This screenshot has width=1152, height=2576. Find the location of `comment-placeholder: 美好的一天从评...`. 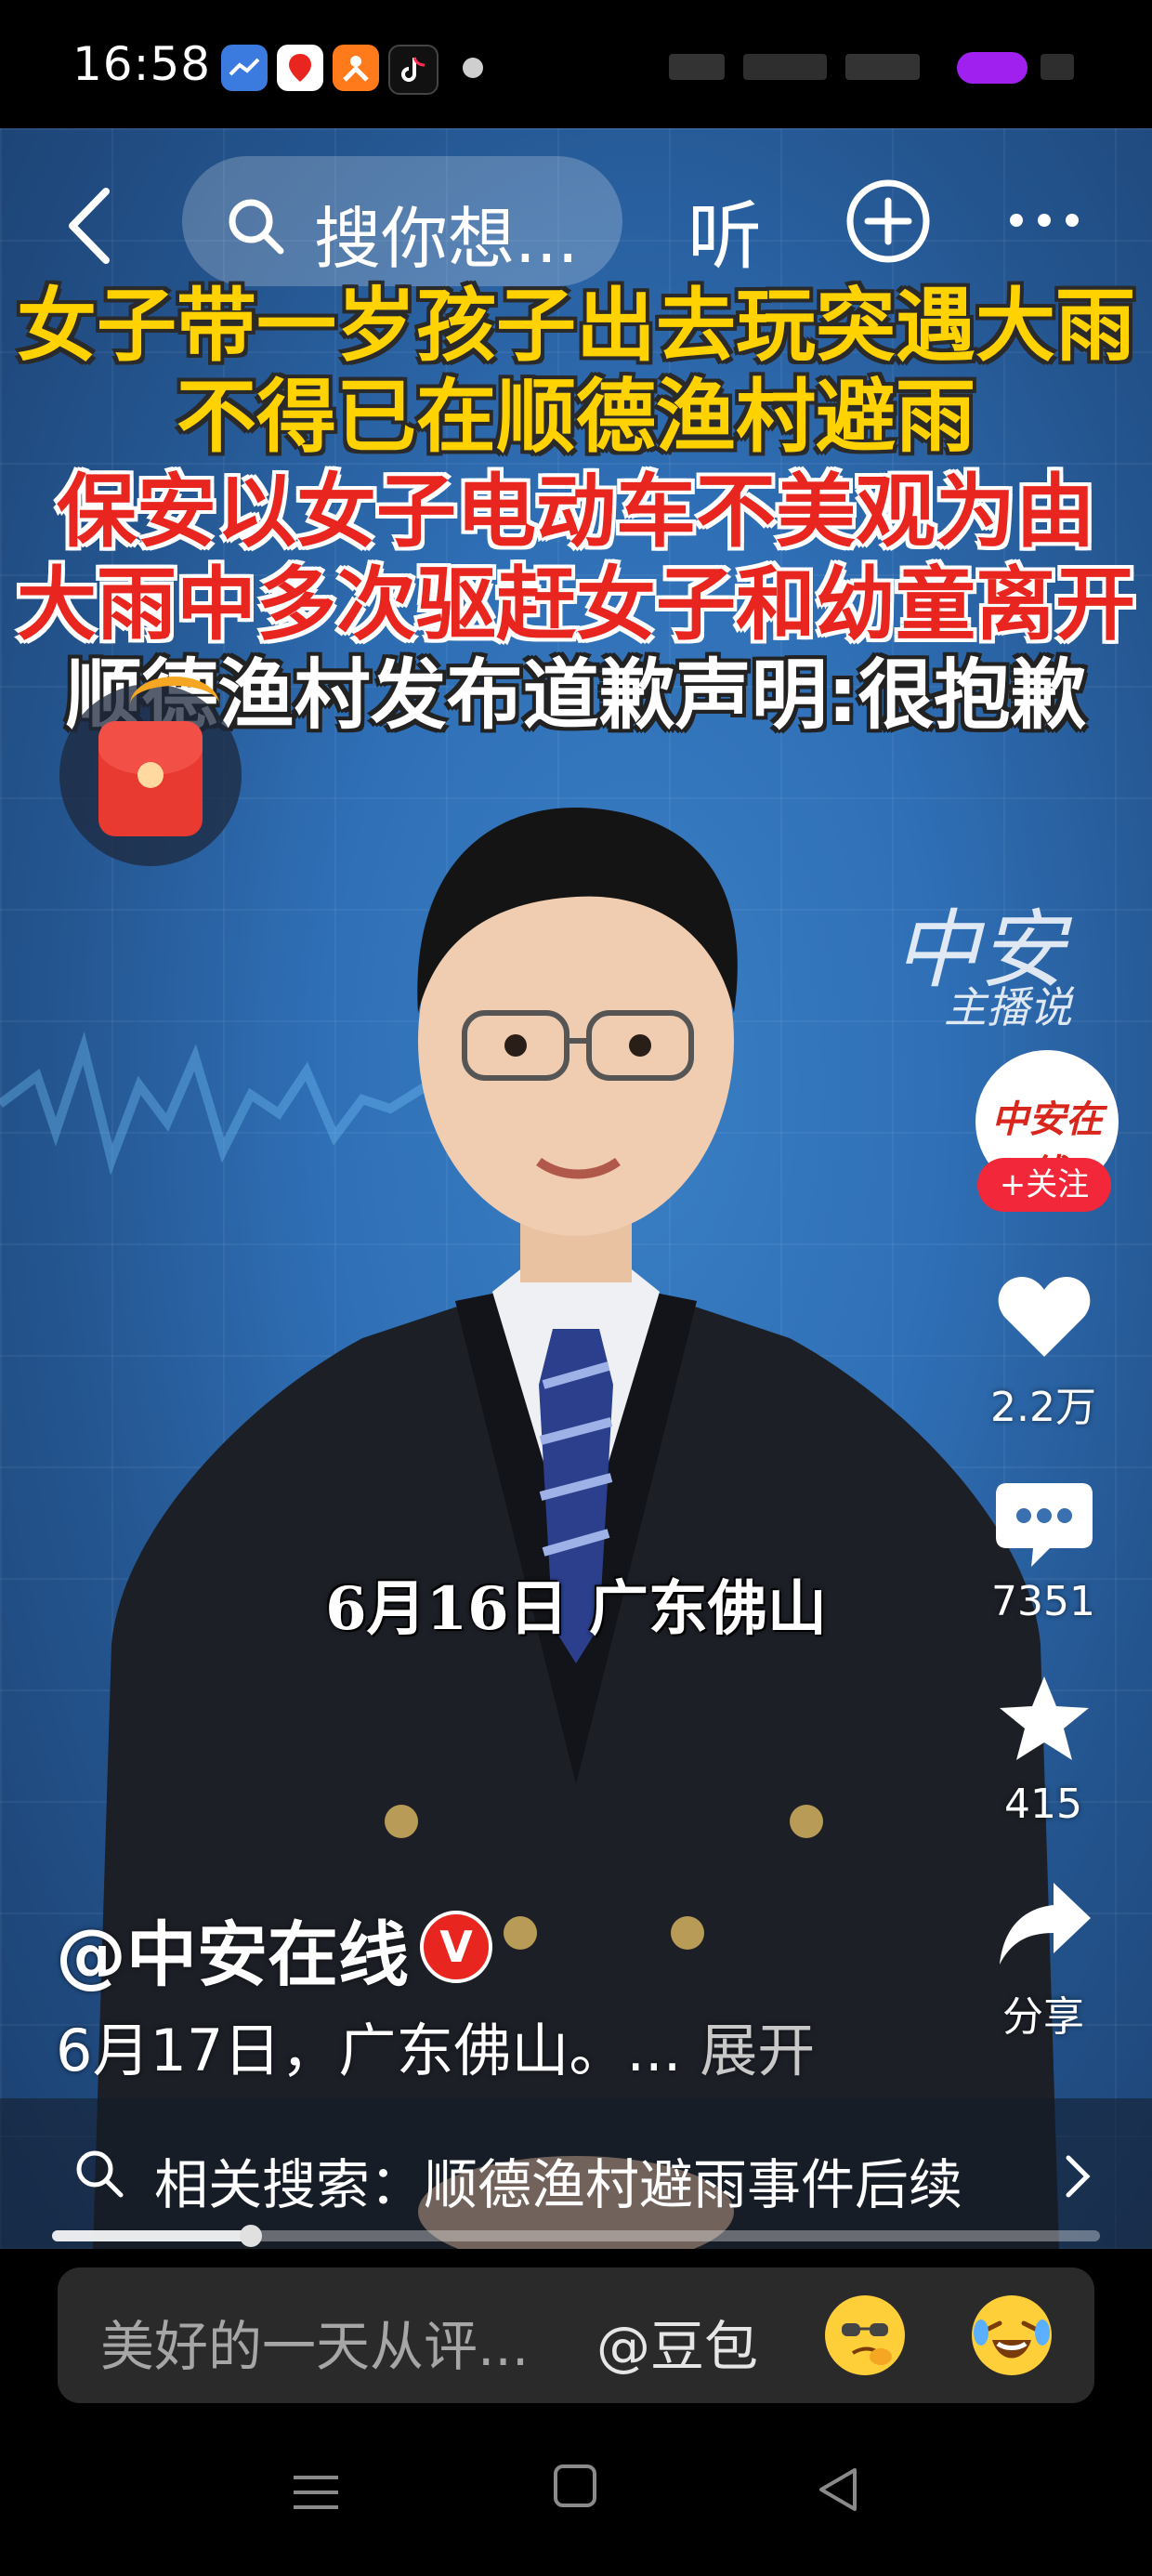

comment-placeholder: 美好的一天从评... is located at coordinates (315, 2346).